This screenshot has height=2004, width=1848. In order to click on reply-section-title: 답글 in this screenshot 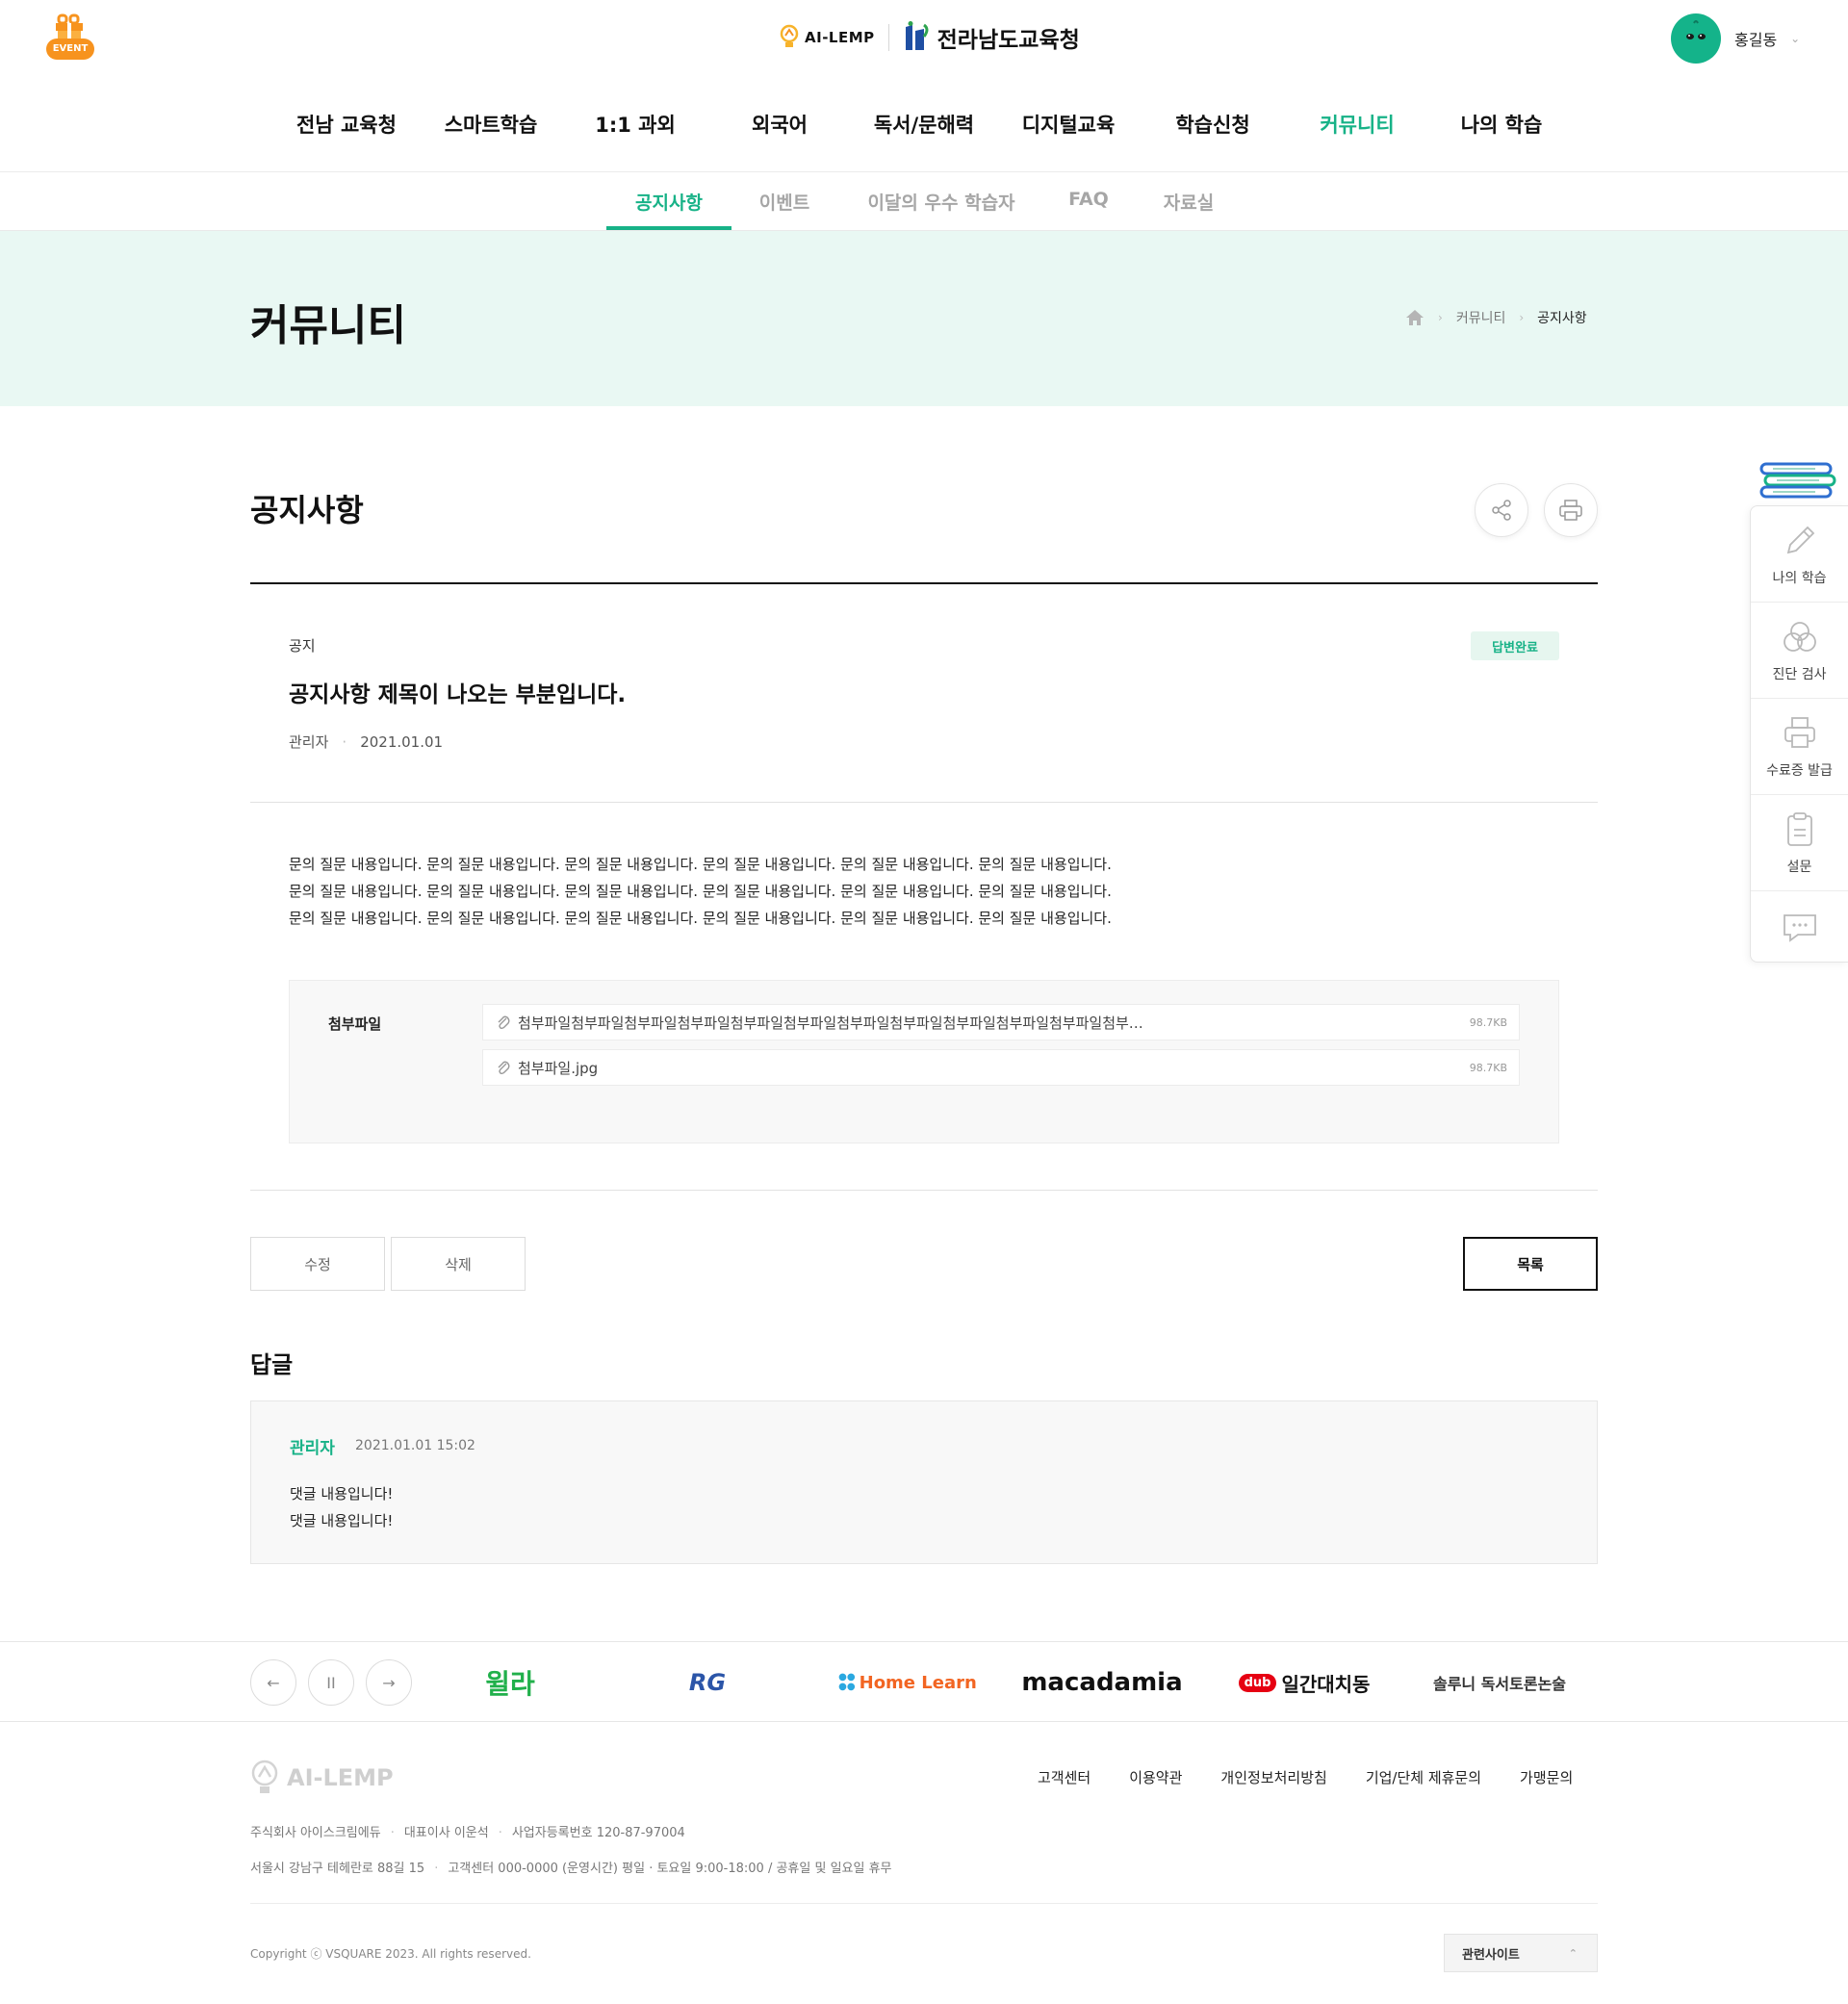, I will do `click(272, 1365)`.